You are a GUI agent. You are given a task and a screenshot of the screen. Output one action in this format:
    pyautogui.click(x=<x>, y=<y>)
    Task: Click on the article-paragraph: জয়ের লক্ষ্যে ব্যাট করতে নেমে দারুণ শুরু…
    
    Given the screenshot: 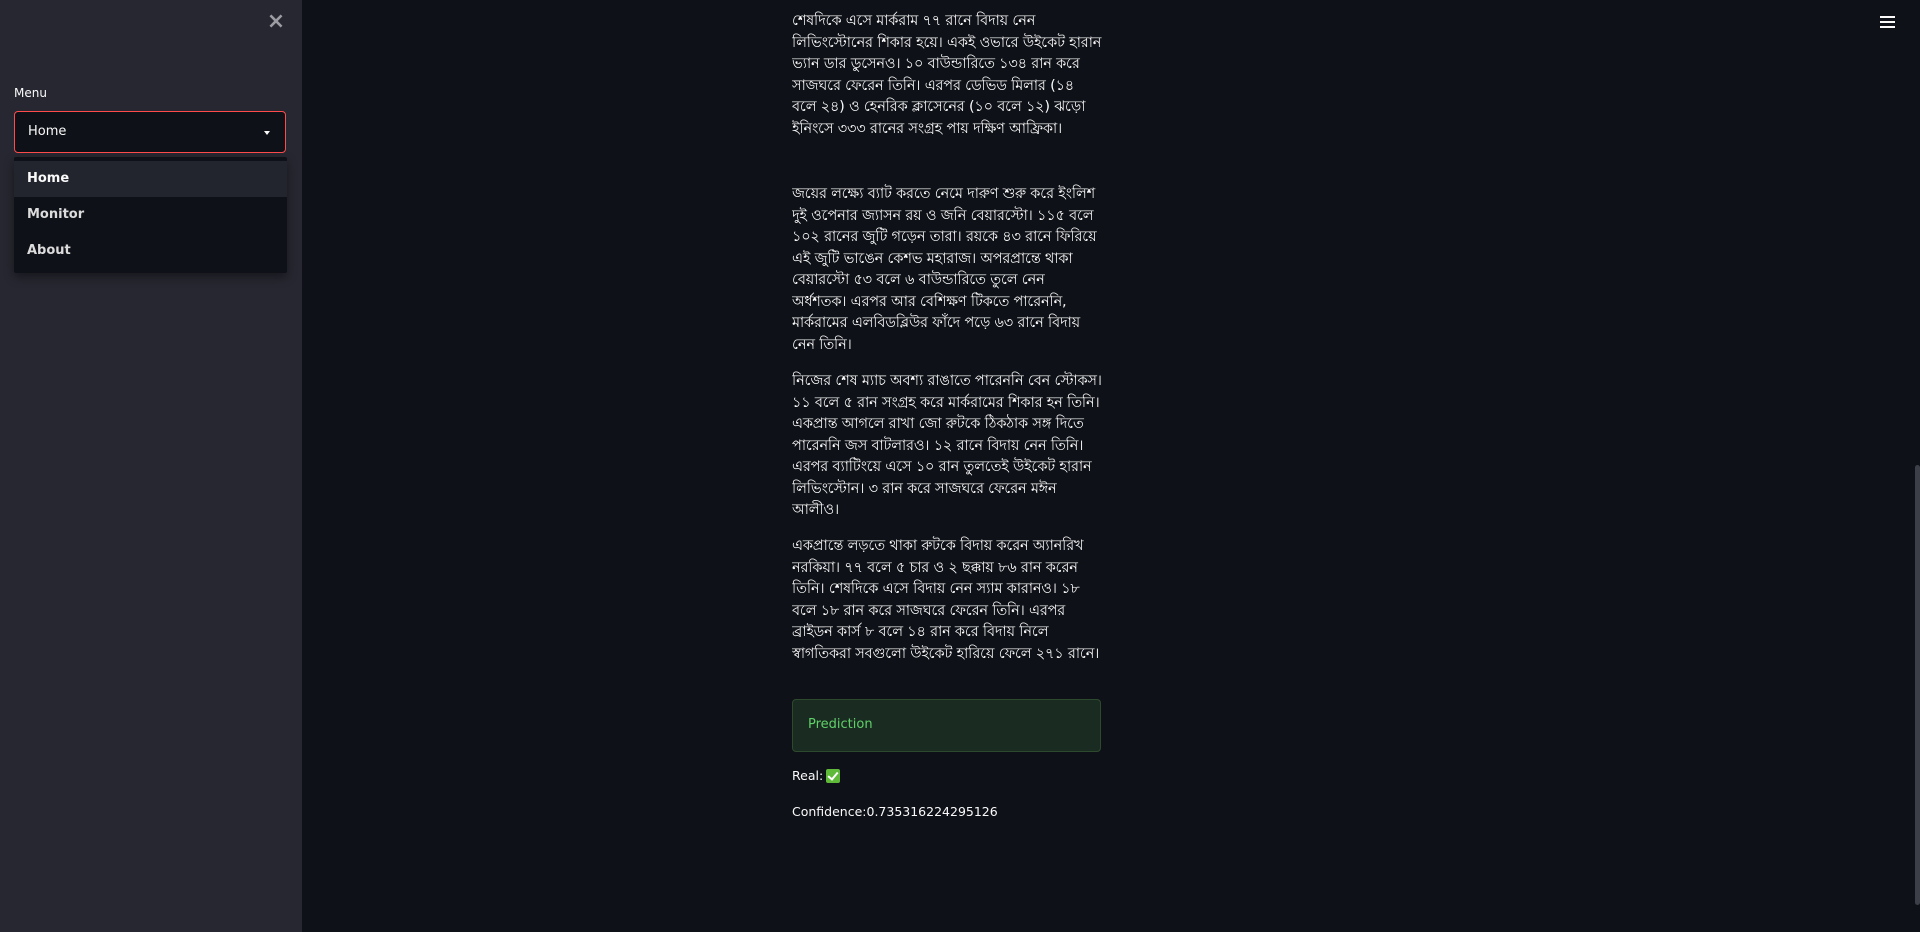 What is the action you would take?
    pyautogui.click(x=944, y=269)
    